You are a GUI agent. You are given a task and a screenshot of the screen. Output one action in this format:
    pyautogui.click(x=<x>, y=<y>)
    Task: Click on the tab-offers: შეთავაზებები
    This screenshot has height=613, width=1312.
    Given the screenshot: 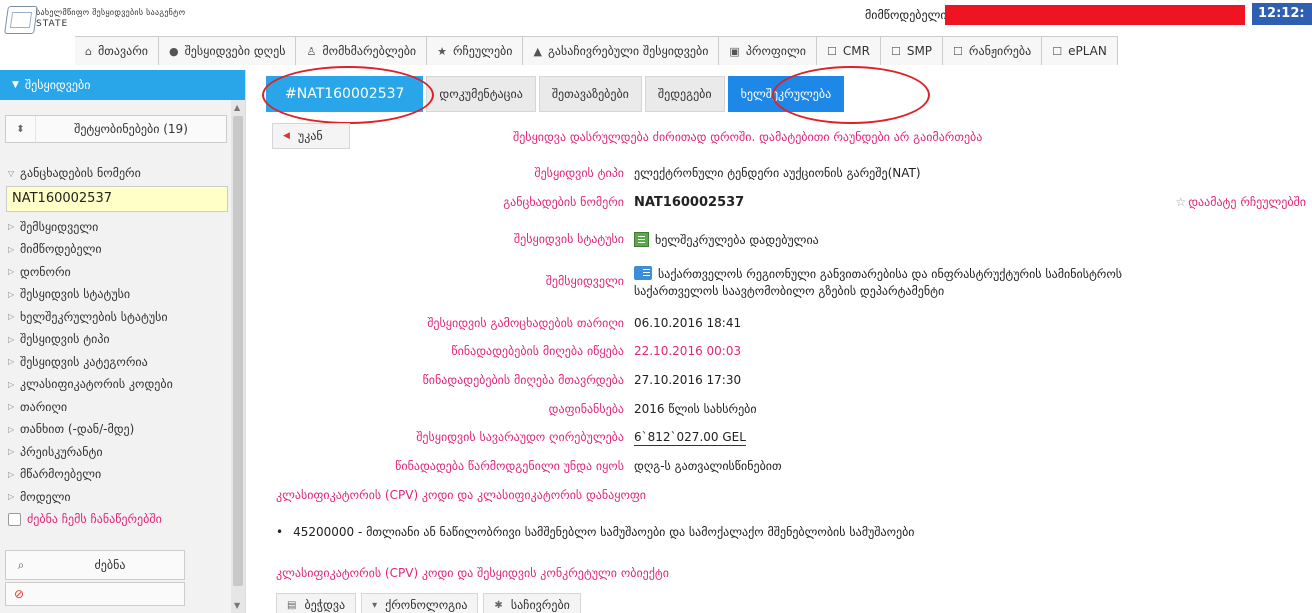 What is the action you would take?
    pyautogui.click(x=590, y=94)
    